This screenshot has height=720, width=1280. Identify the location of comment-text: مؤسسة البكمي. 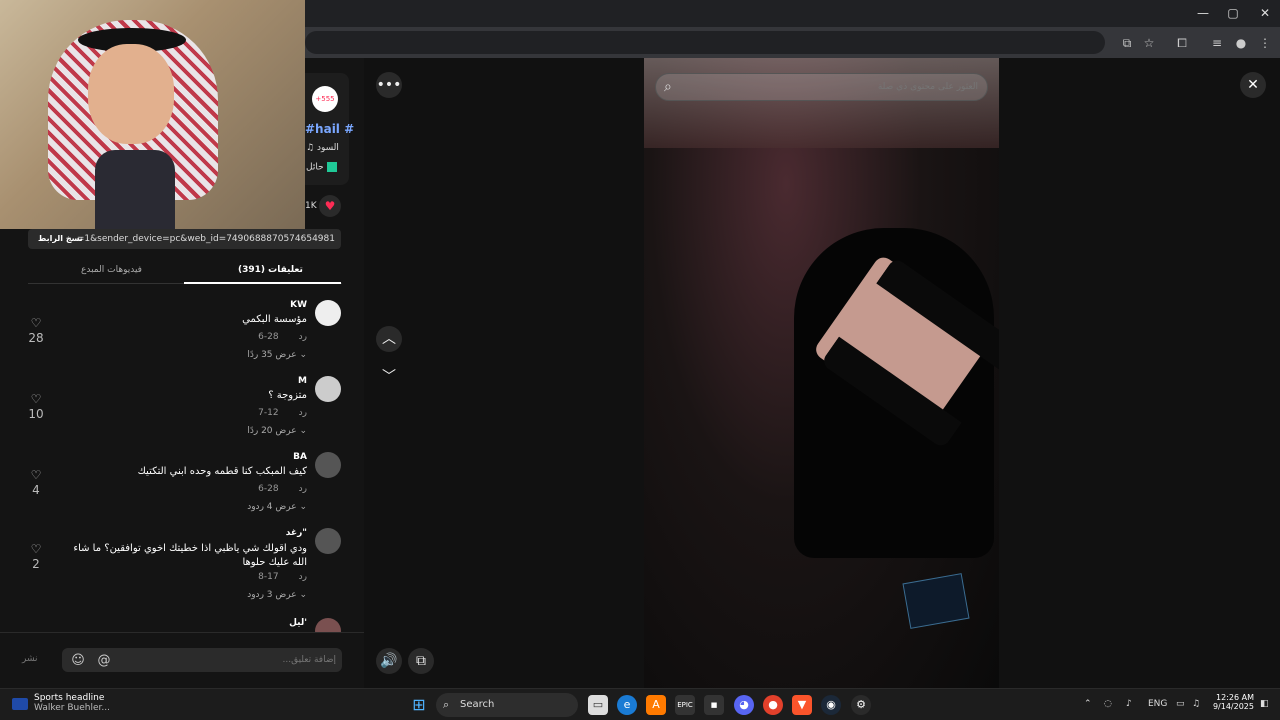
(274, 319).